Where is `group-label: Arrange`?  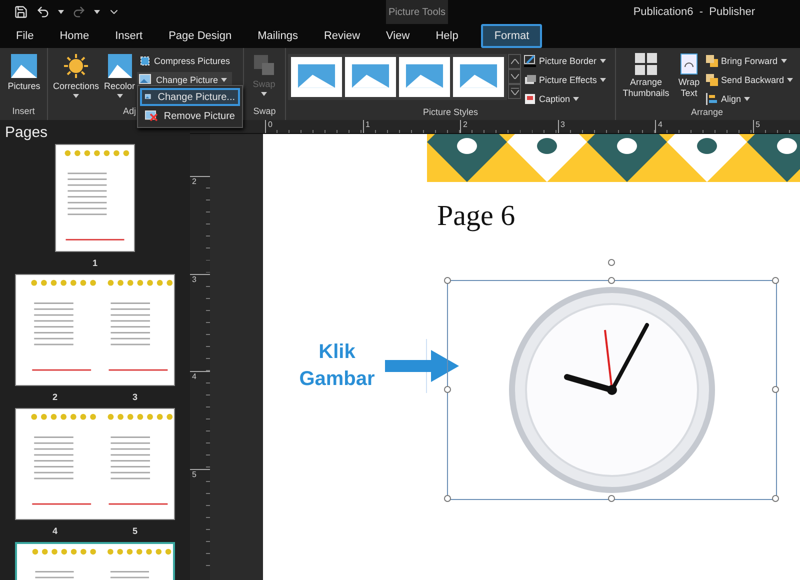
group-label: Arrange is located at coordinates (707, 113).